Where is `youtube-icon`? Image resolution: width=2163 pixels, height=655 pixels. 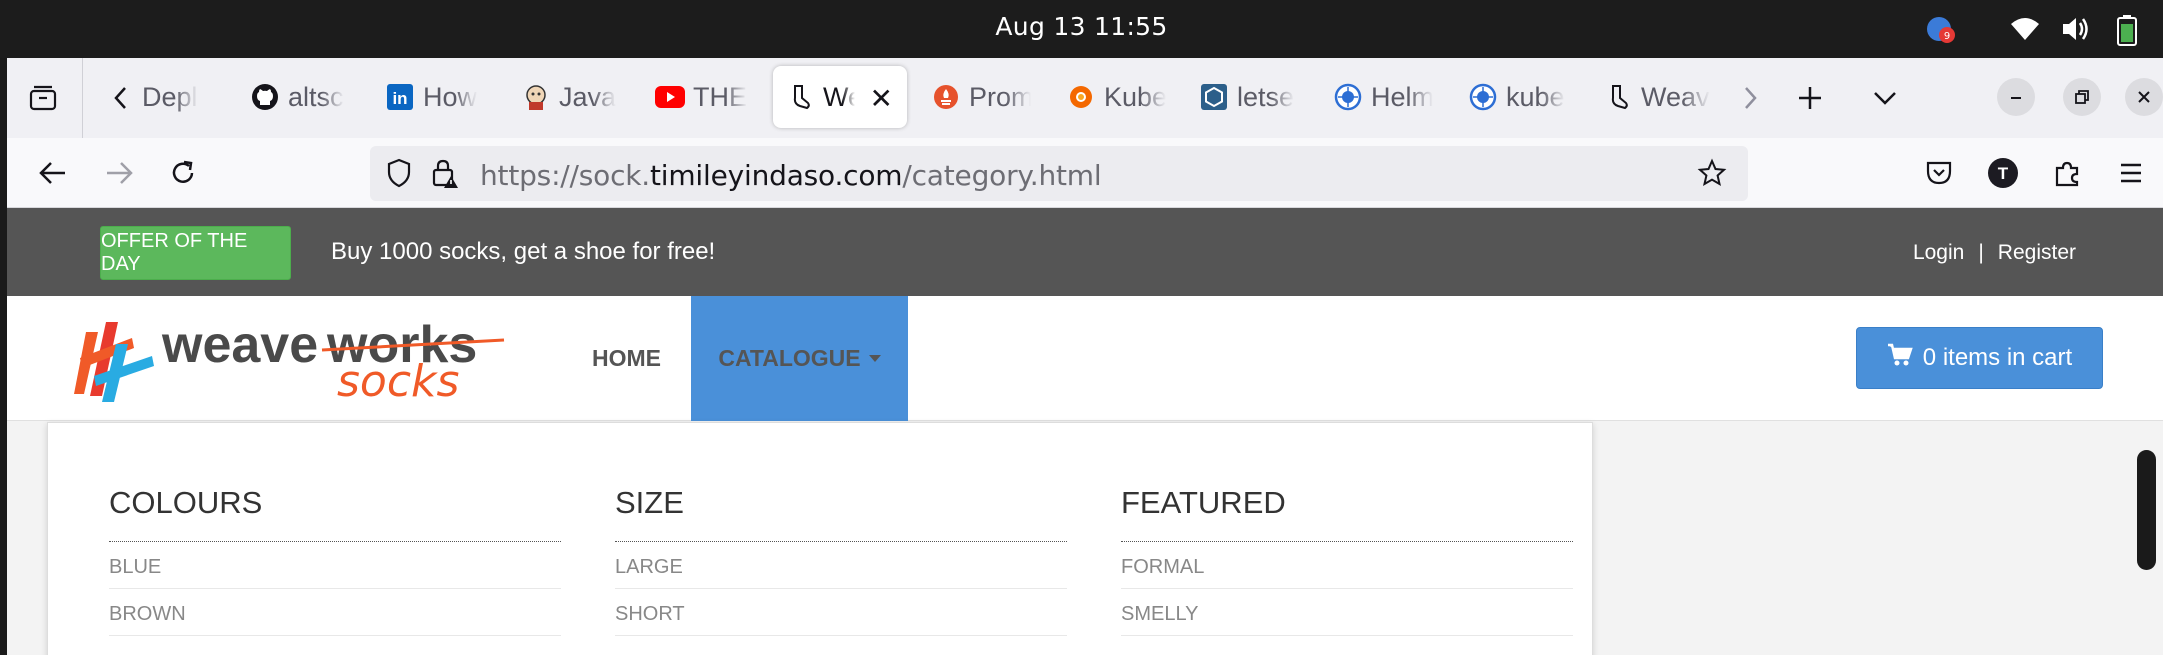
youtube-icon is located at coordinates (670, 97).